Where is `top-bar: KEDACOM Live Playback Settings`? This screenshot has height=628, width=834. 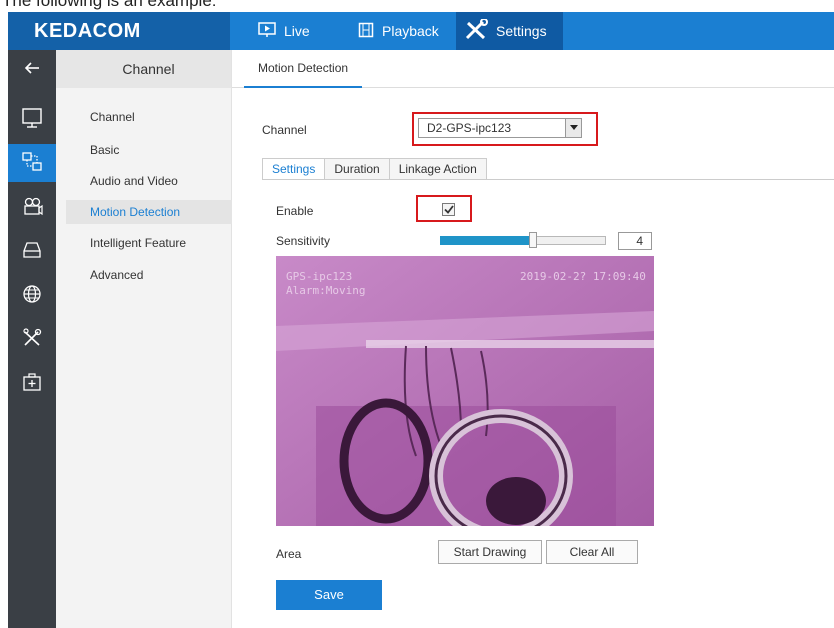
top-bar: KEDACOM Live Playback Settings is located at coordinates (421, 31).